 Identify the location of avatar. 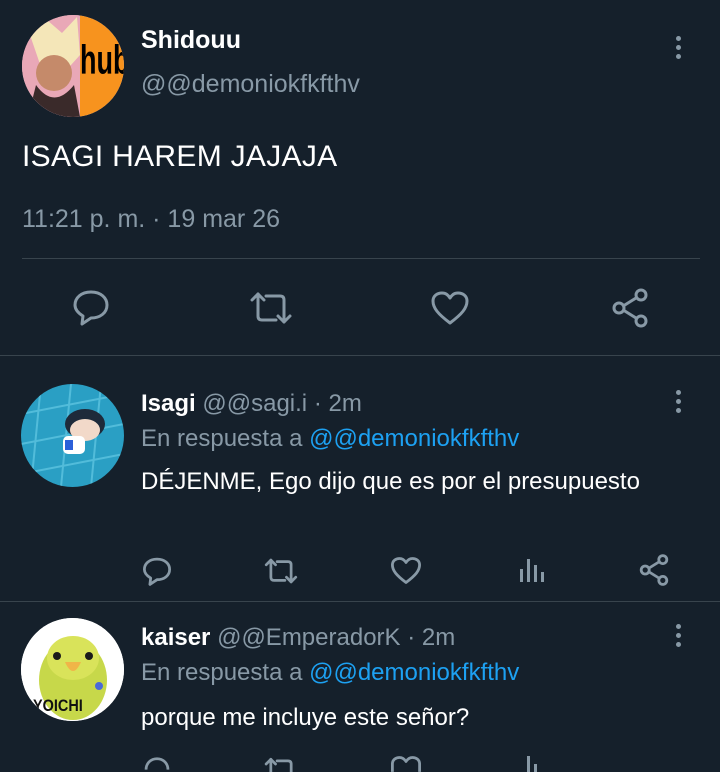
(72, 435).